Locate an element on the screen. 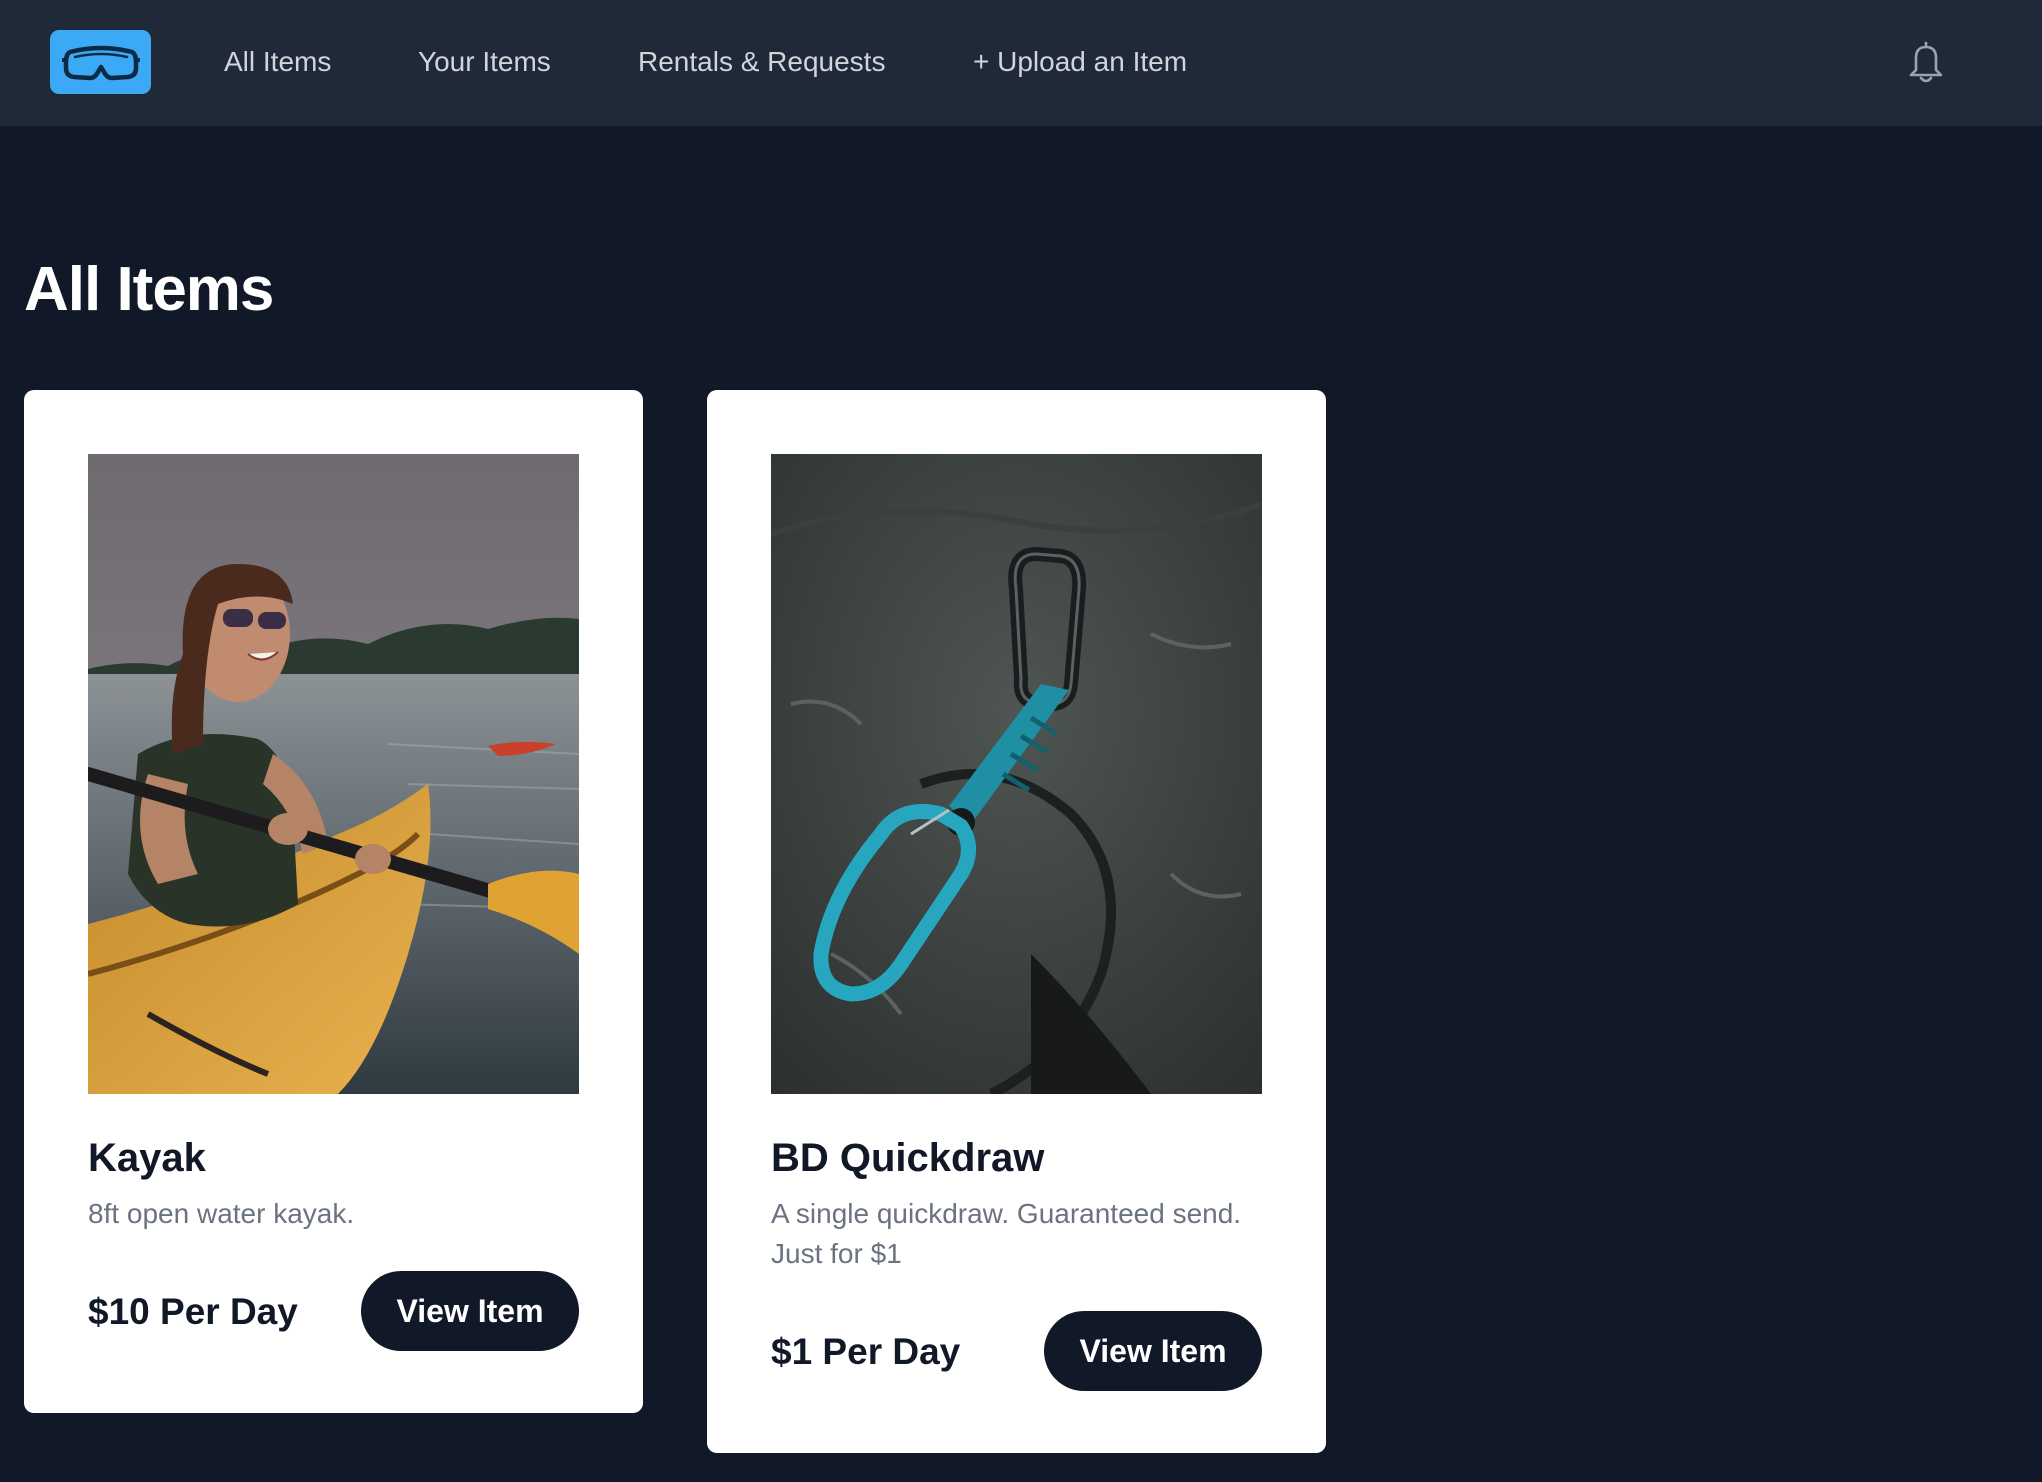 The width and height of the screenshot is (2042, 1482). nav-rentals-requests: Rentals & Requests is located at coordinates (761, 62).